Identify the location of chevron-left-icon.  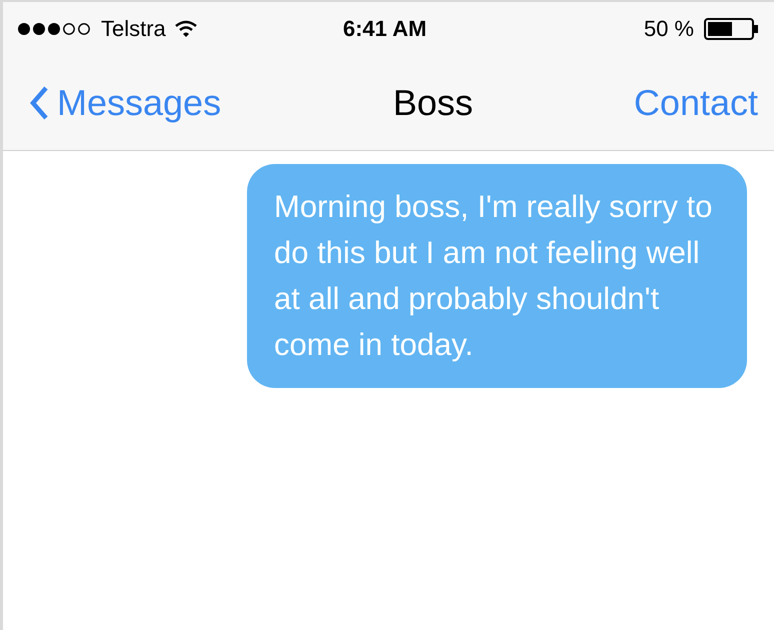
(39, 102).